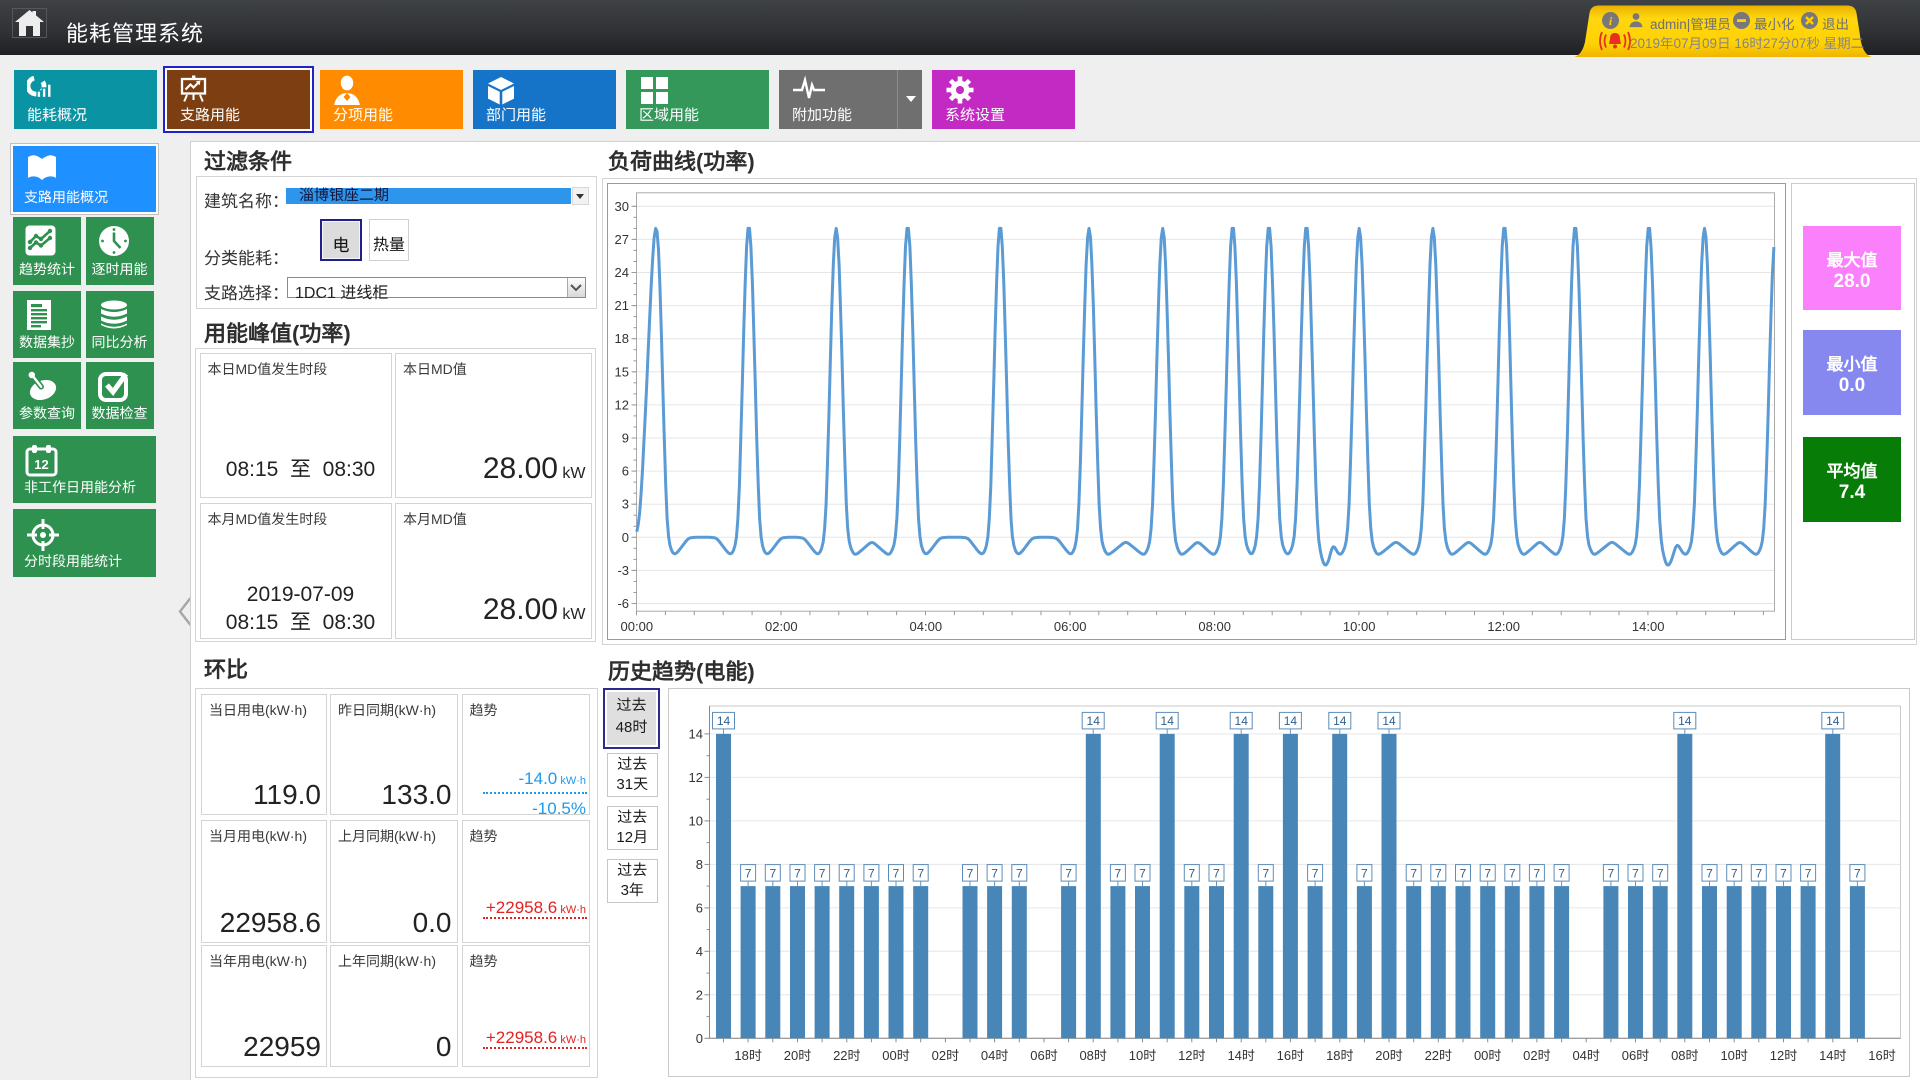 This screenshot has width=1920, height=1080. I want to click on svg-text: 12, so click(41, 464).